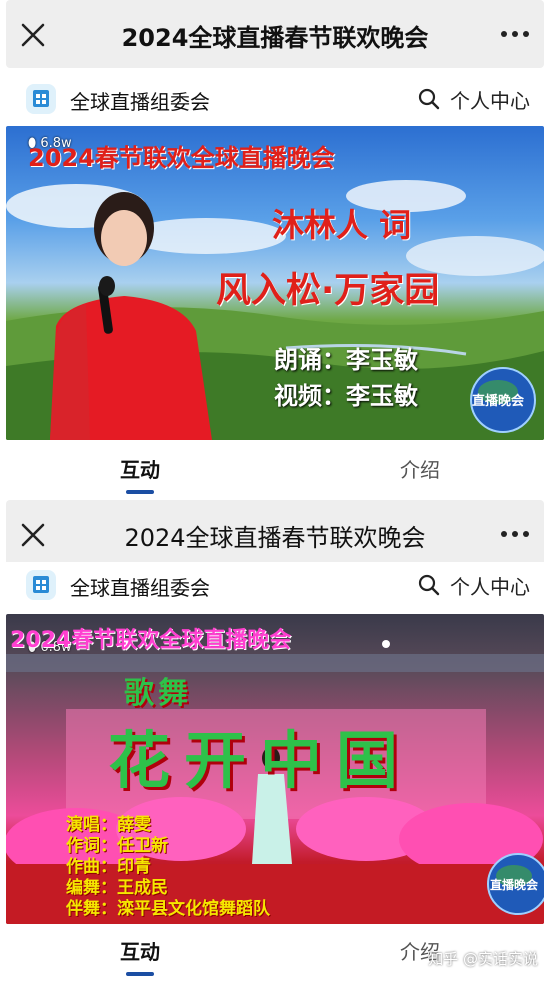  Describe the element at coordinates (260, 760) in the screenshot. I see `work-title: 花开中国` at that location.